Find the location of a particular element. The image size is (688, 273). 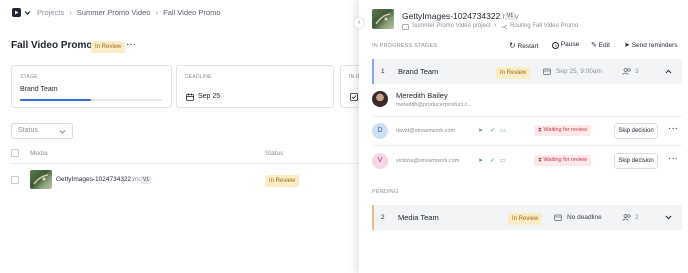

edit-button: ✎ Edit is located at coordinates (600, 45).